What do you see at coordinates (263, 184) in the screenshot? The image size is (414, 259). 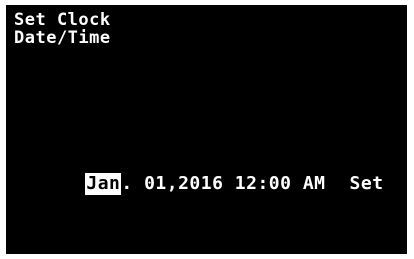 I see `time-field: 12:00` at bounding box center [263, 184].